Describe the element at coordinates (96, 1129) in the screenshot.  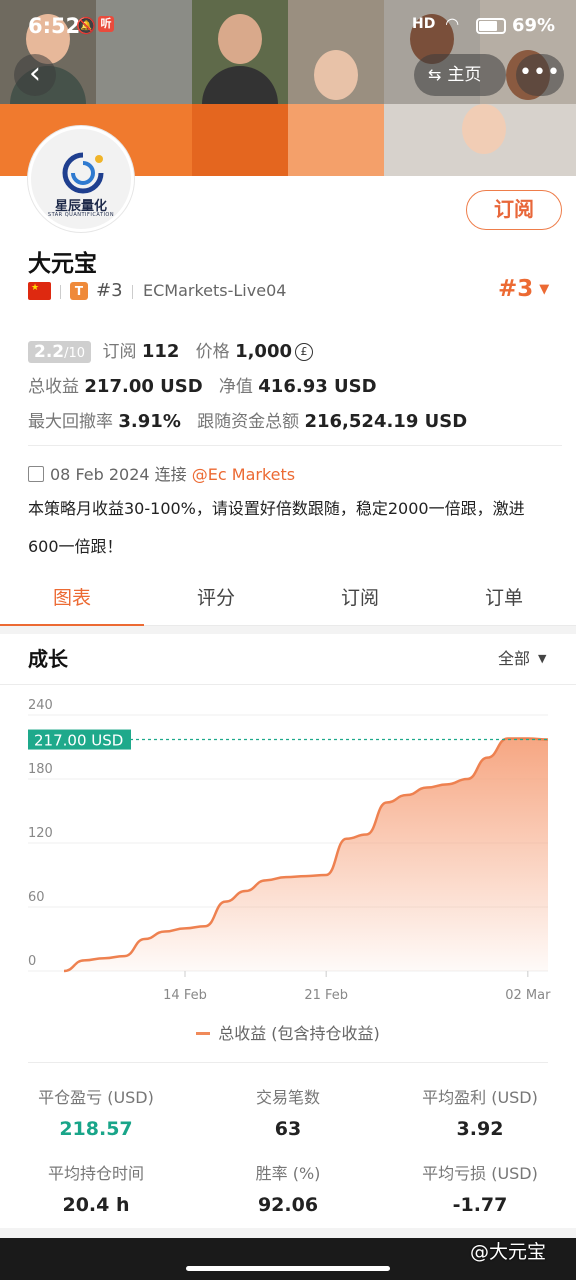
I see `kpi-value: 218.57` at that location.